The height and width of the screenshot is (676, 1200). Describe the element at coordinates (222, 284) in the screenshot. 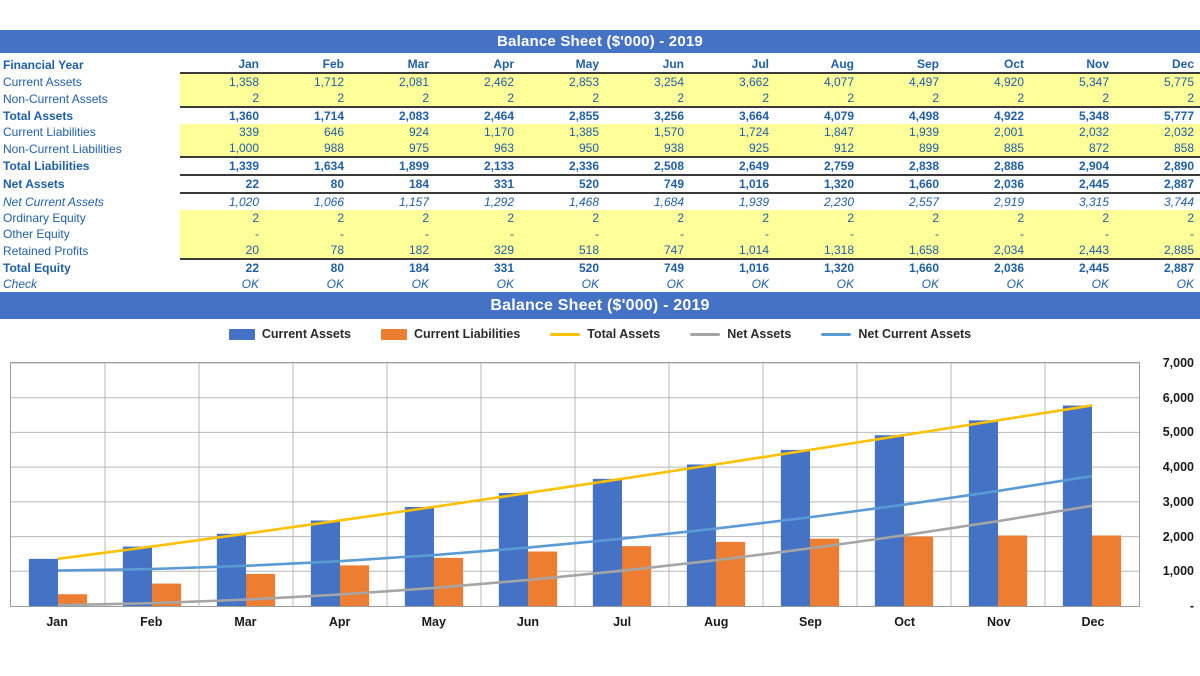

I see `cell-jan: OK` at that location.